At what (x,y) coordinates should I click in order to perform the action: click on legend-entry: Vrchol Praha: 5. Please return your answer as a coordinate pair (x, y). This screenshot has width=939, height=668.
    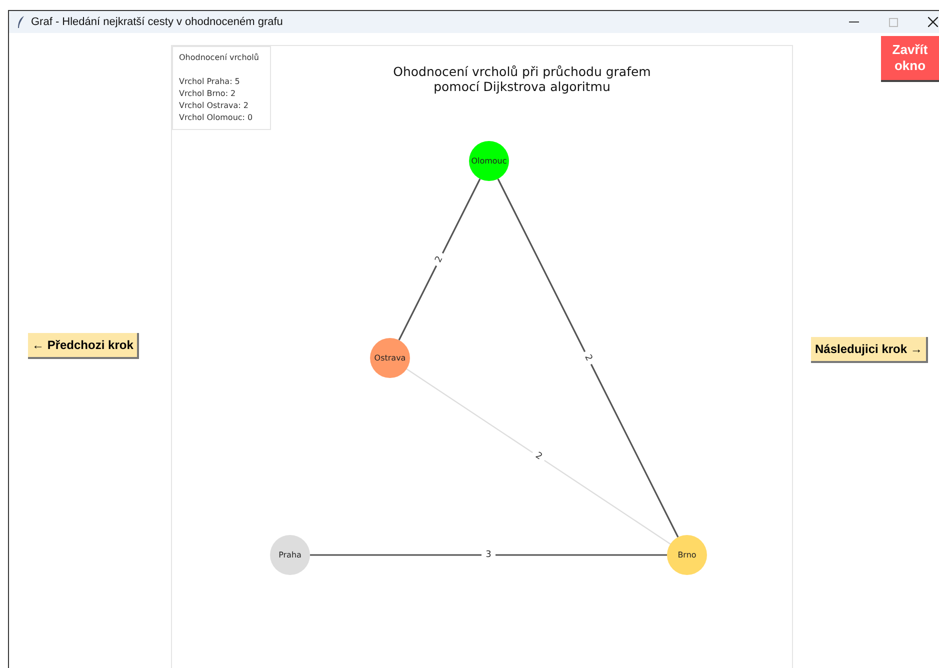
    Looking at the image, I should click on (210, 82).